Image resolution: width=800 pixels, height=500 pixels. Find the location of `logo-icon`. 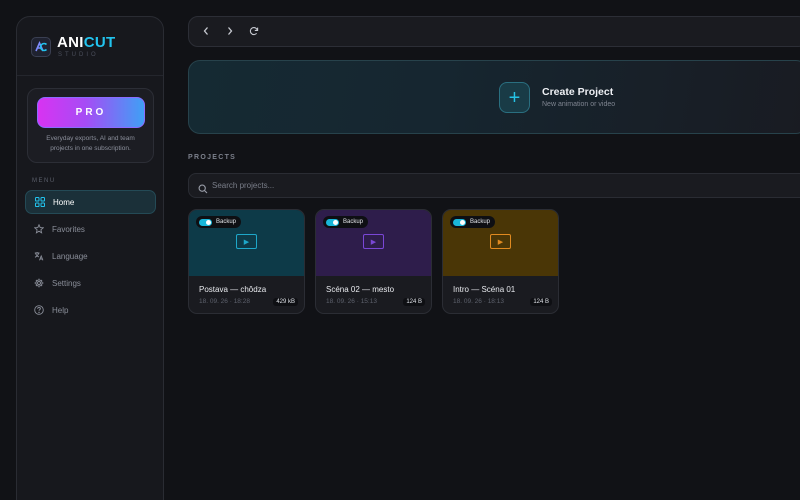

logo-icon is located at coordinates (41, 47).